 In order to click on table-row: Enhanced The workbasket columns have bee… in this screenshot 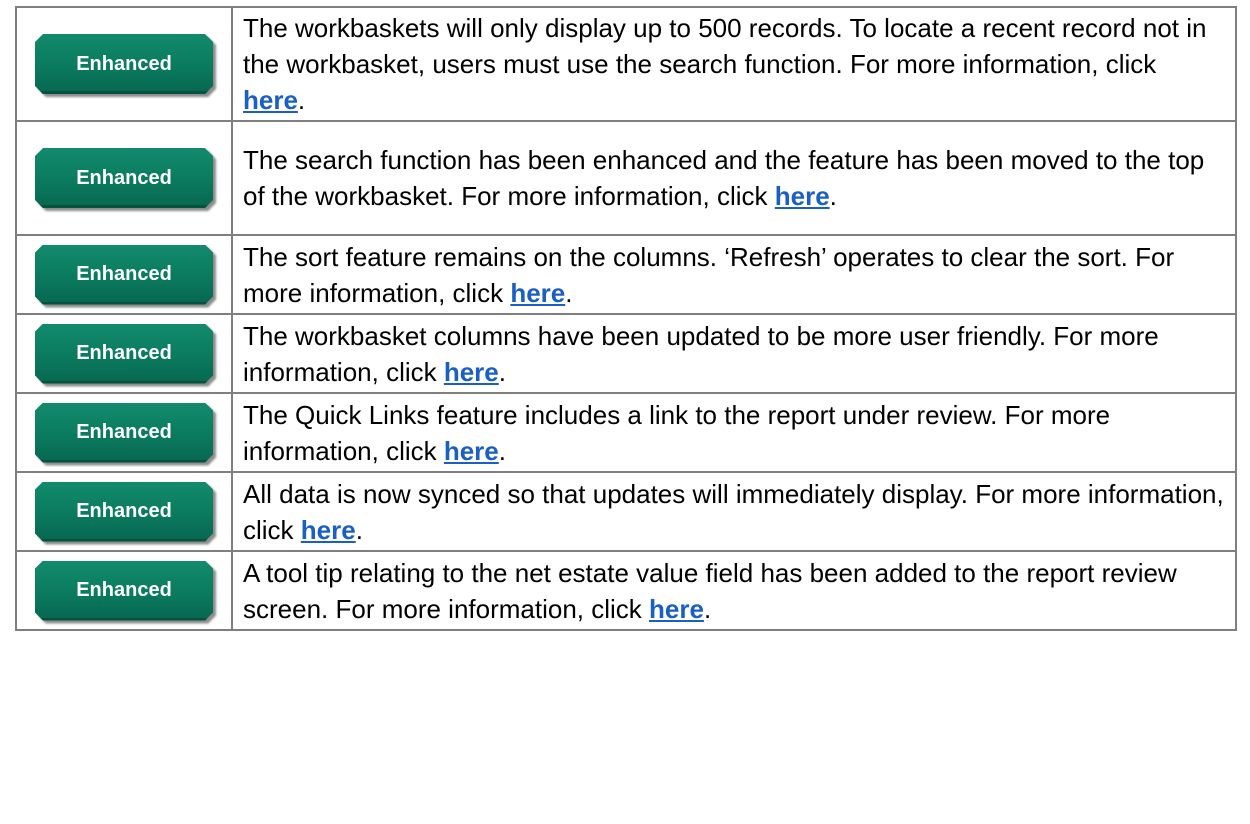, I will do `click(626, 353)`.